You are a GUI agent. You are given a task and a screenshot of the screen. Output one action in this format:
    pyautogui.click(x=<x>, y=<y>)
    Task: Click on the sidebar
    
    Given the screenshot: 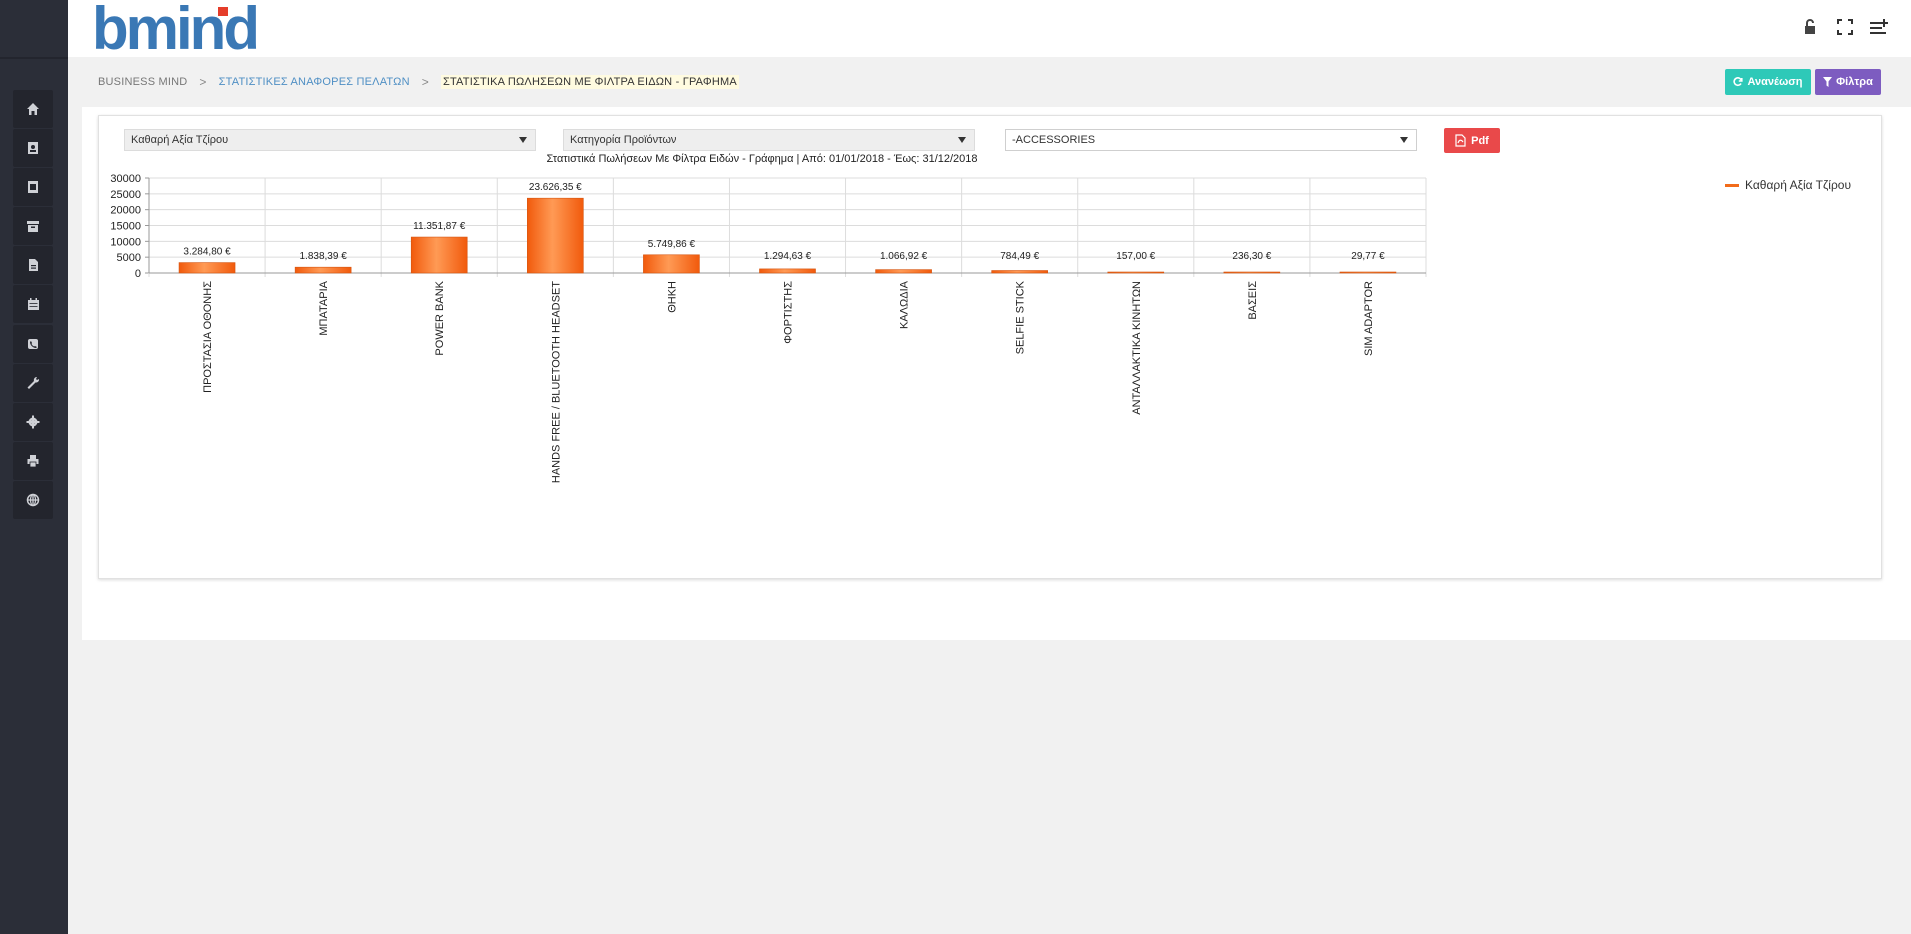 What is the action you would take?
    pyautogui.click(x=34, y=467)
    